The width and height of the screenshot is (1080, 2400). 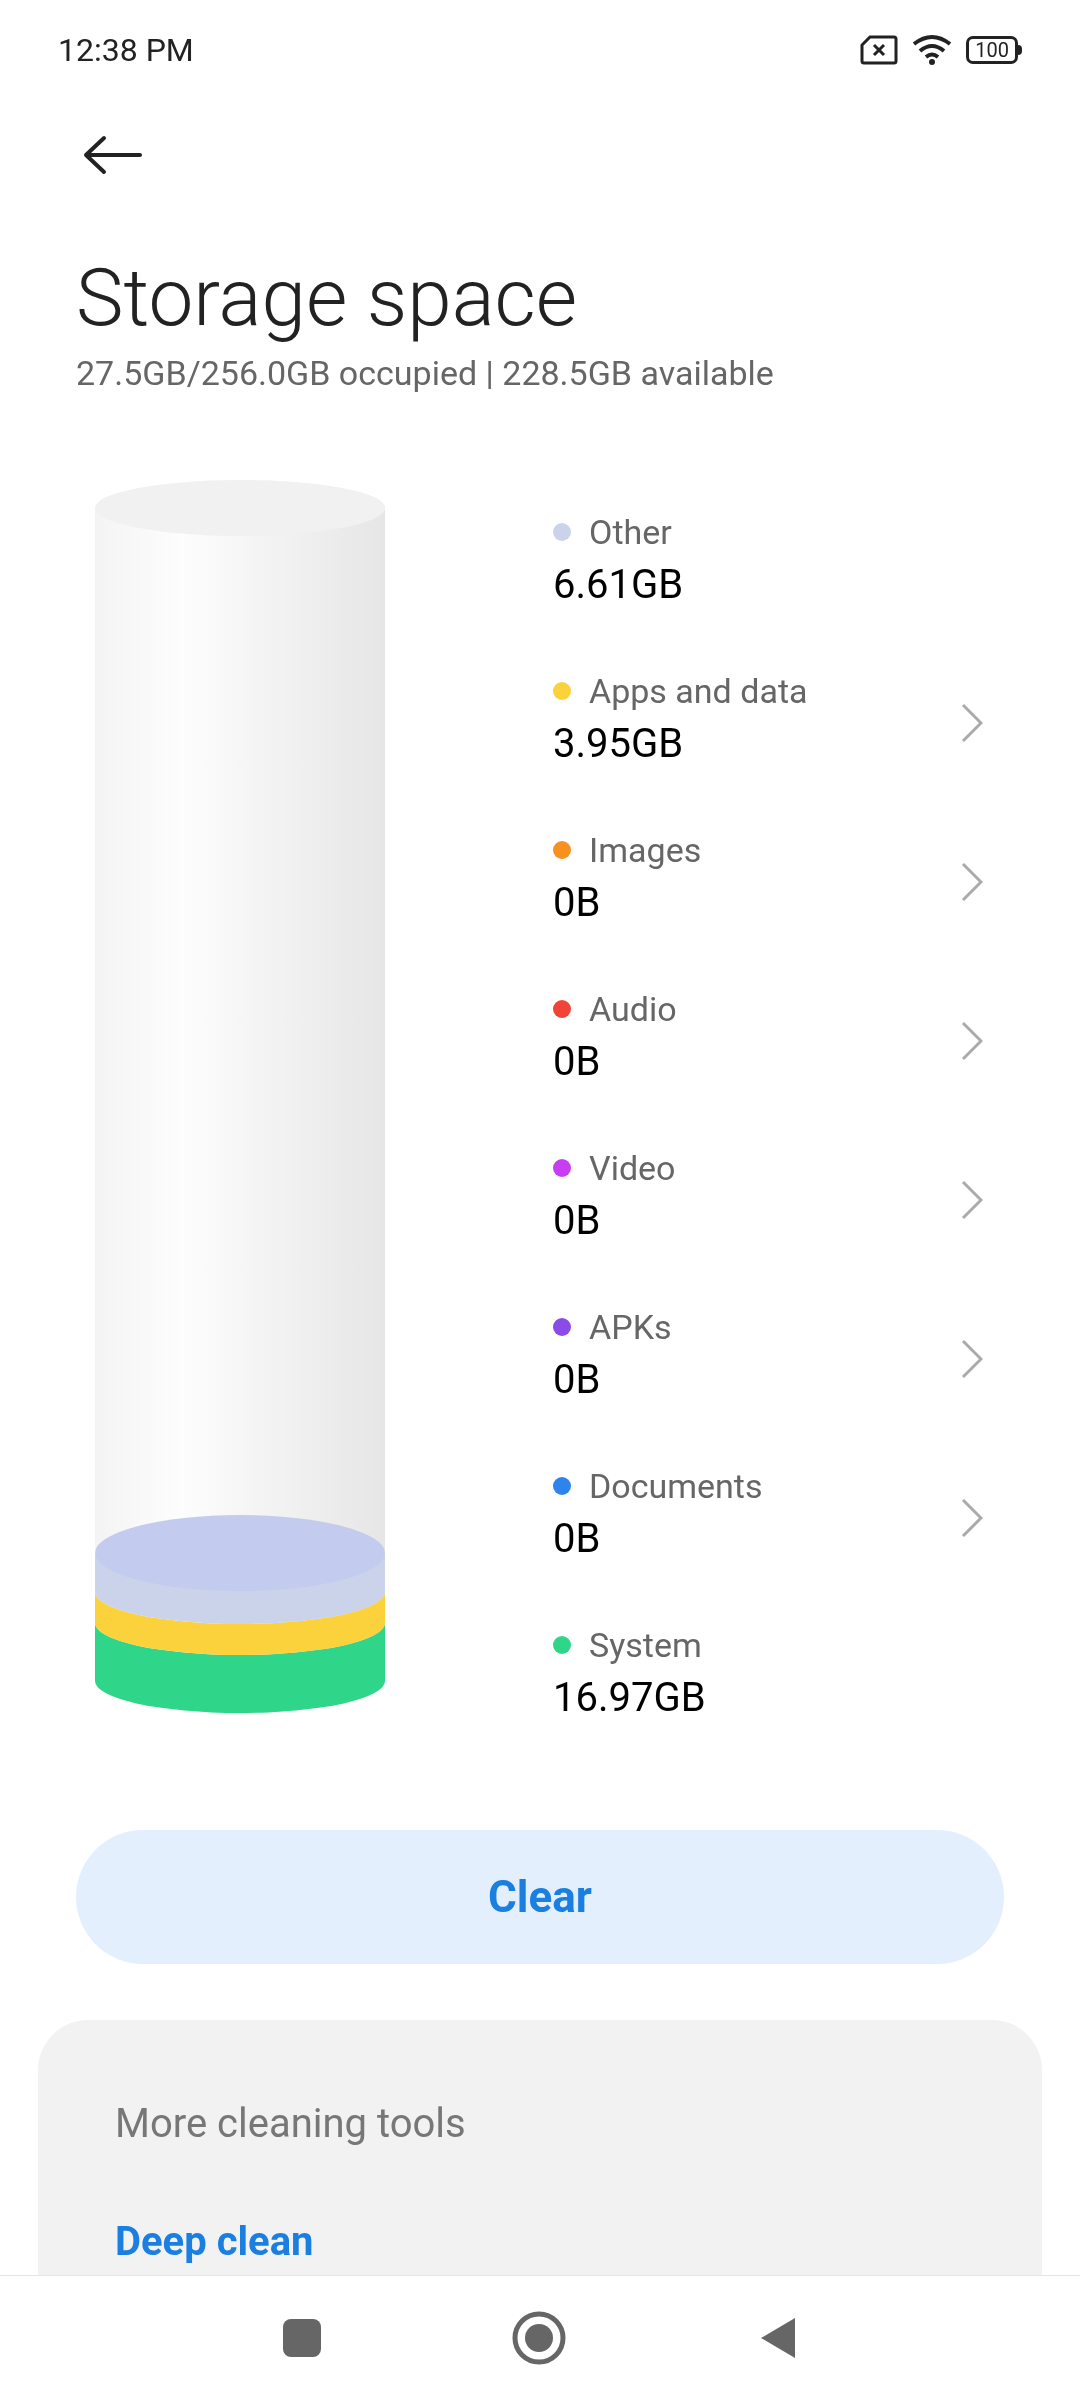 I want to click on category-label: Other, so click(x=630, y=532).